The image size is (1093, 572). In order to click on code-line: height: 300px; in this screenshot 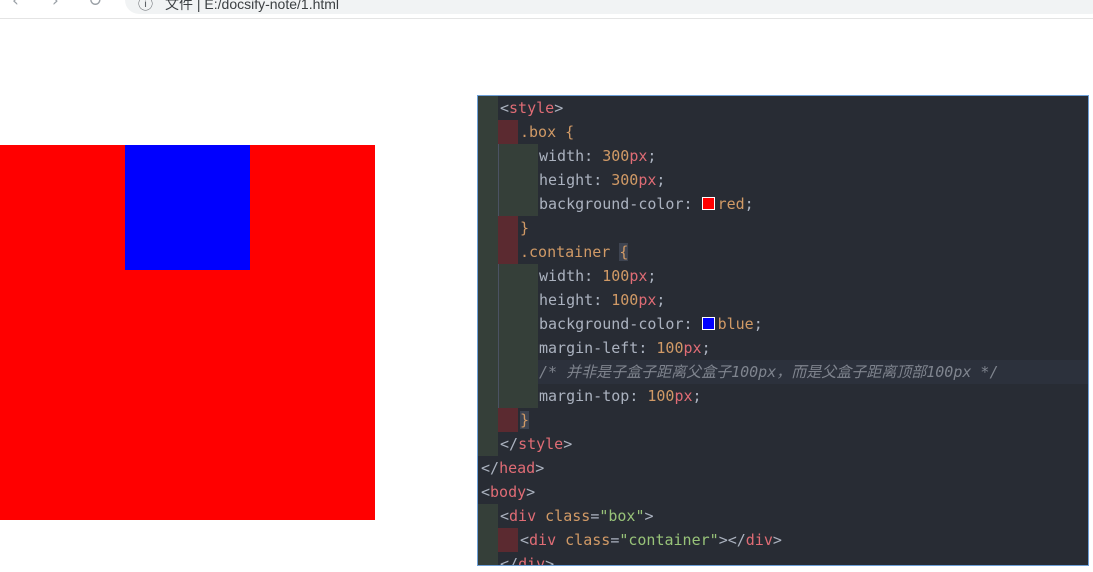, I will do `click(783, 180)`.